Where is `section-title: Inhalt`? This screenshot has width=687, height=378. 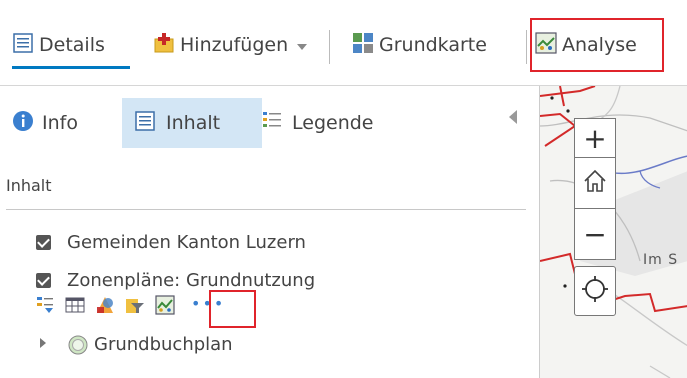
section-title: Inhalt is located at coordinates (29, 185).